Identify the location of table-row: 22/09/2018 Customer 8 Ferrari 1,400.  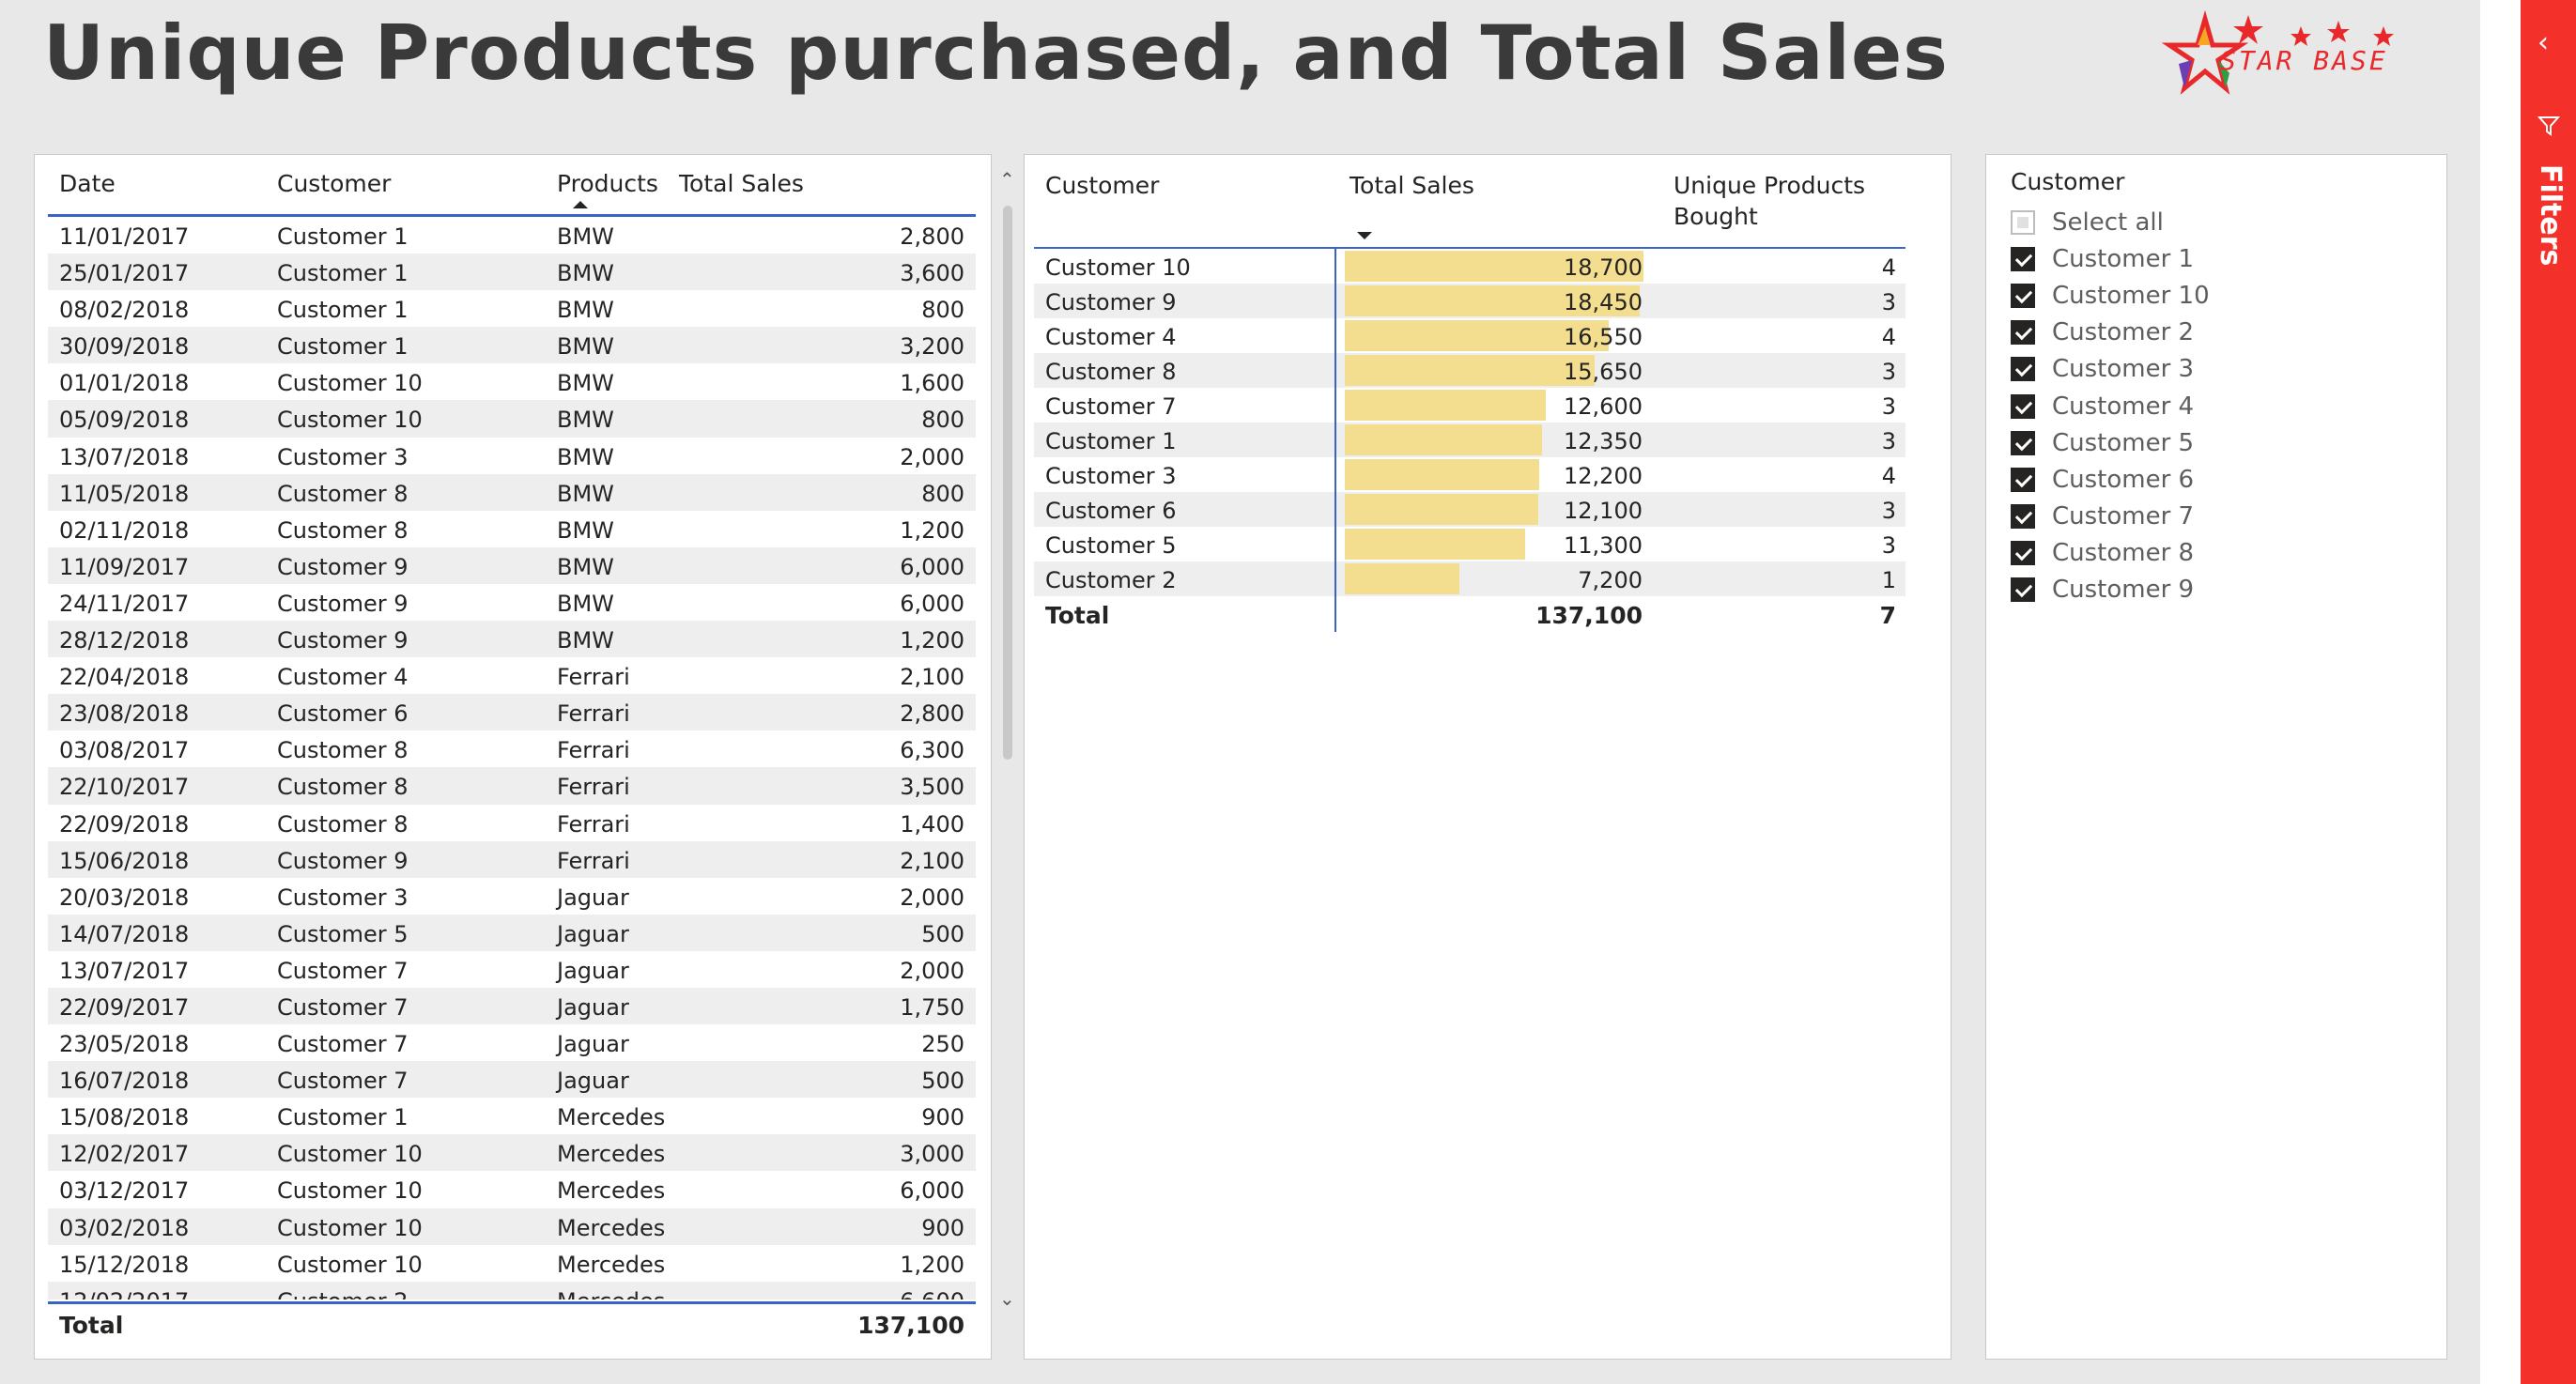
(512, 823).